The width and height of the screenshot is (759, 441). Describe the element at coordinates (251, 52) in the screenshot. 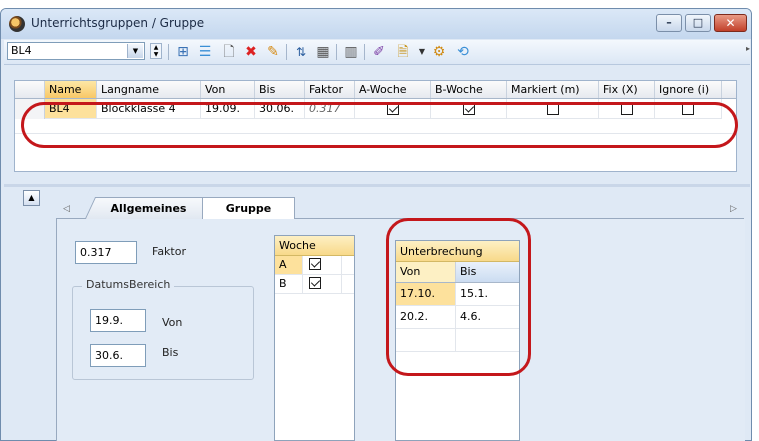

I see `delete-icon: ✖` at that location.